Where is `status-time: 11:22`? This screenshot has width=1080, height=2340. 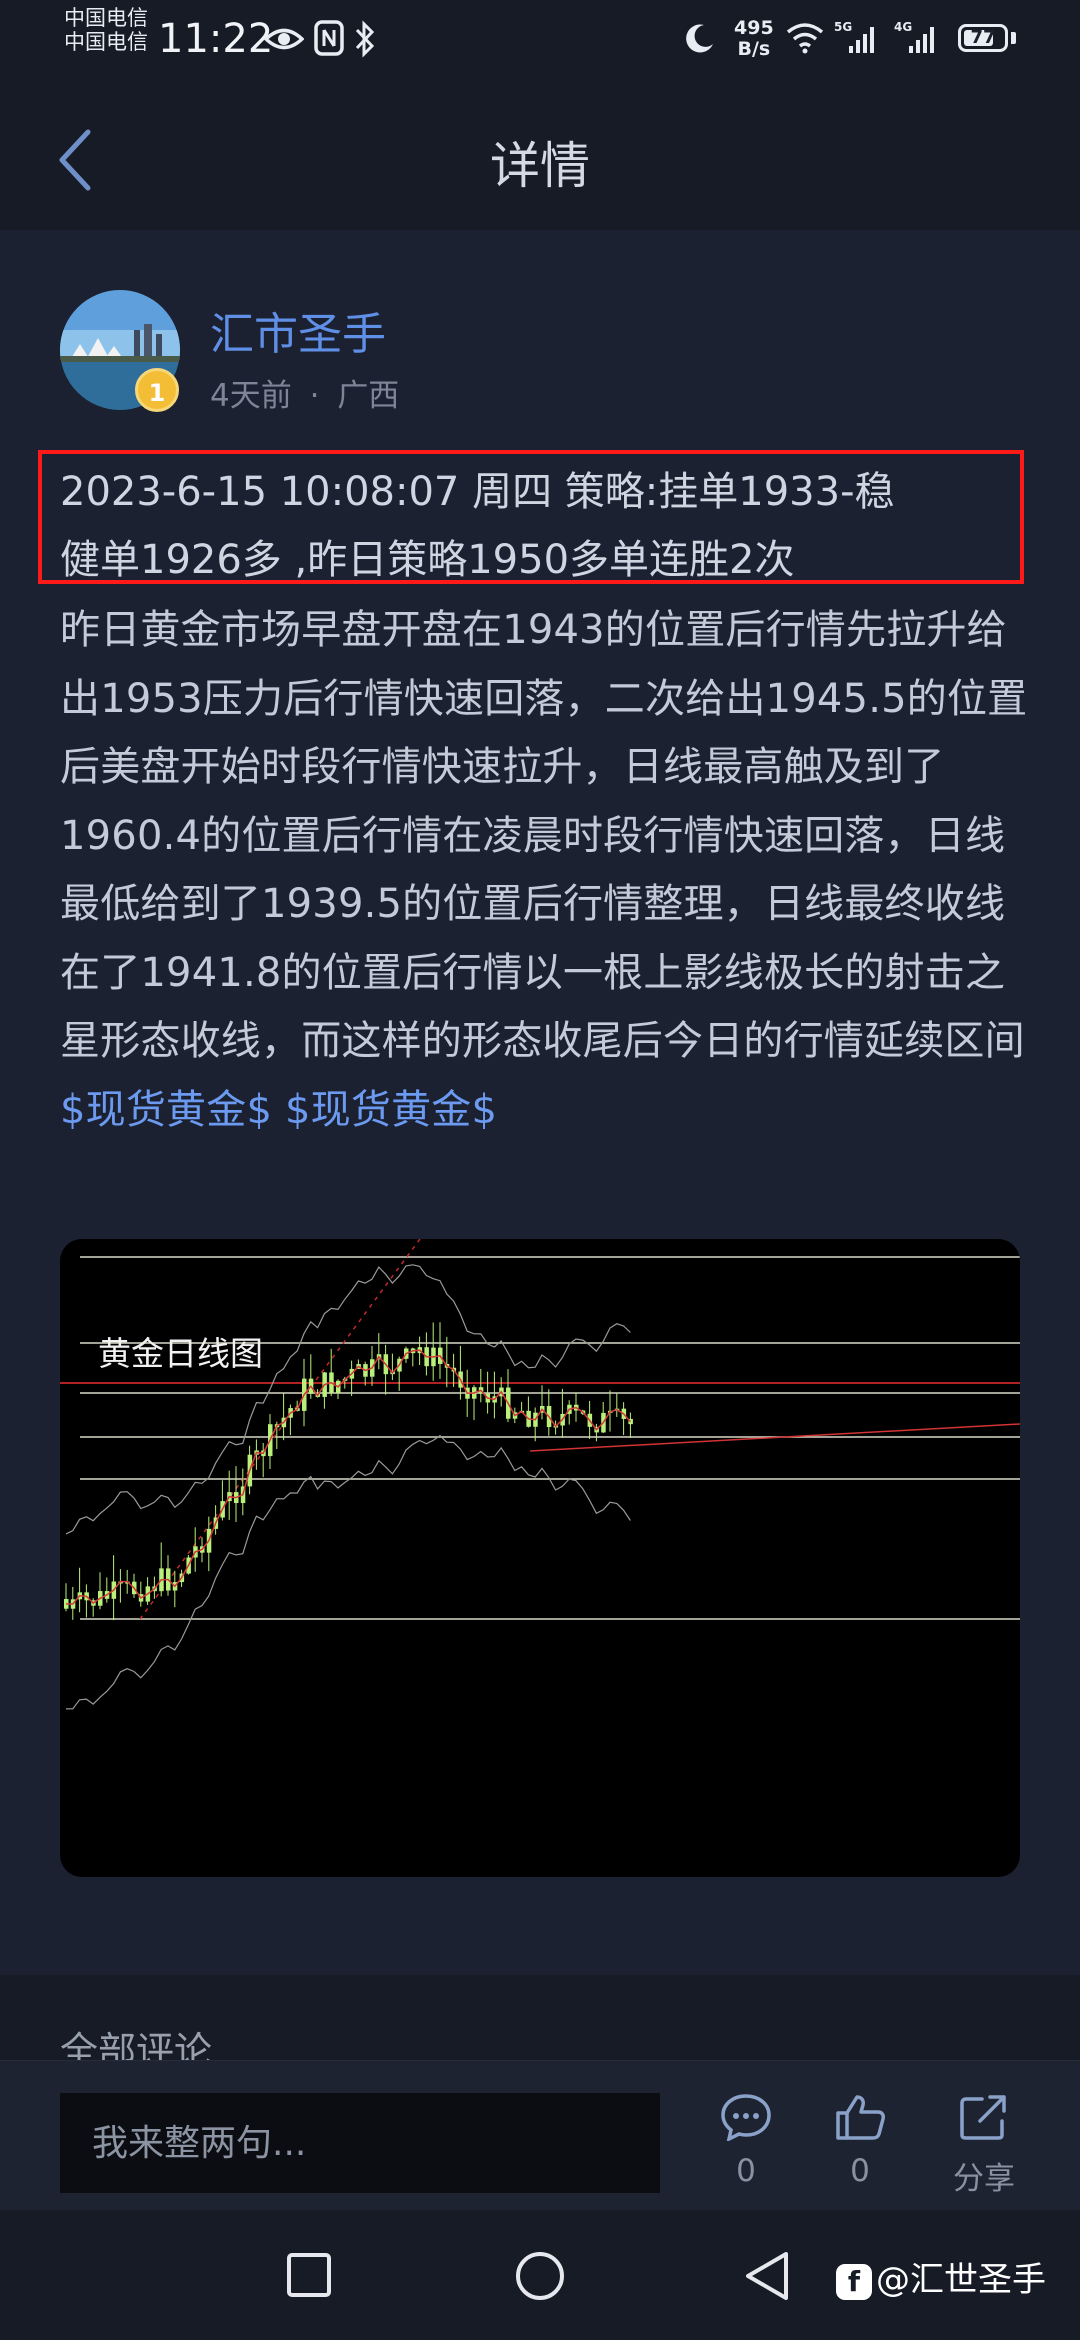
status-time: 11:22 is located at coordinates (216, 39).